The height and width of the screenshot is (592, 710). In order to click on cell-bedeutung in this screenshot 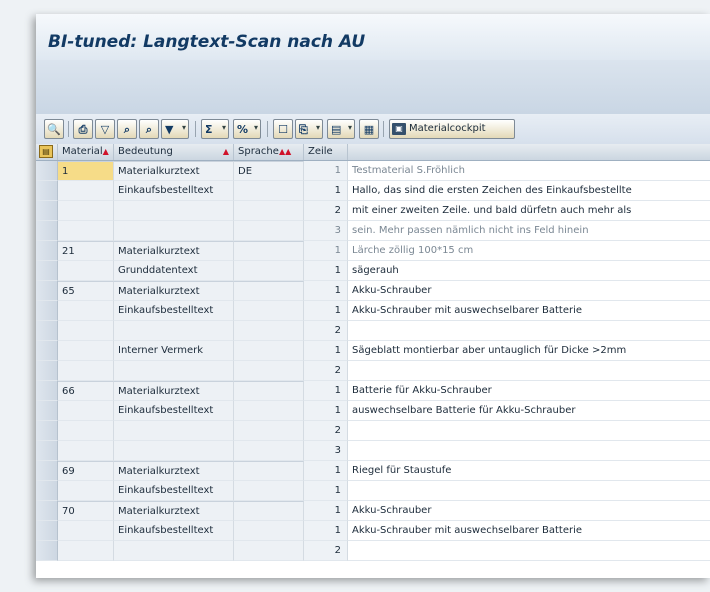, I will do `click(174, 451)`.